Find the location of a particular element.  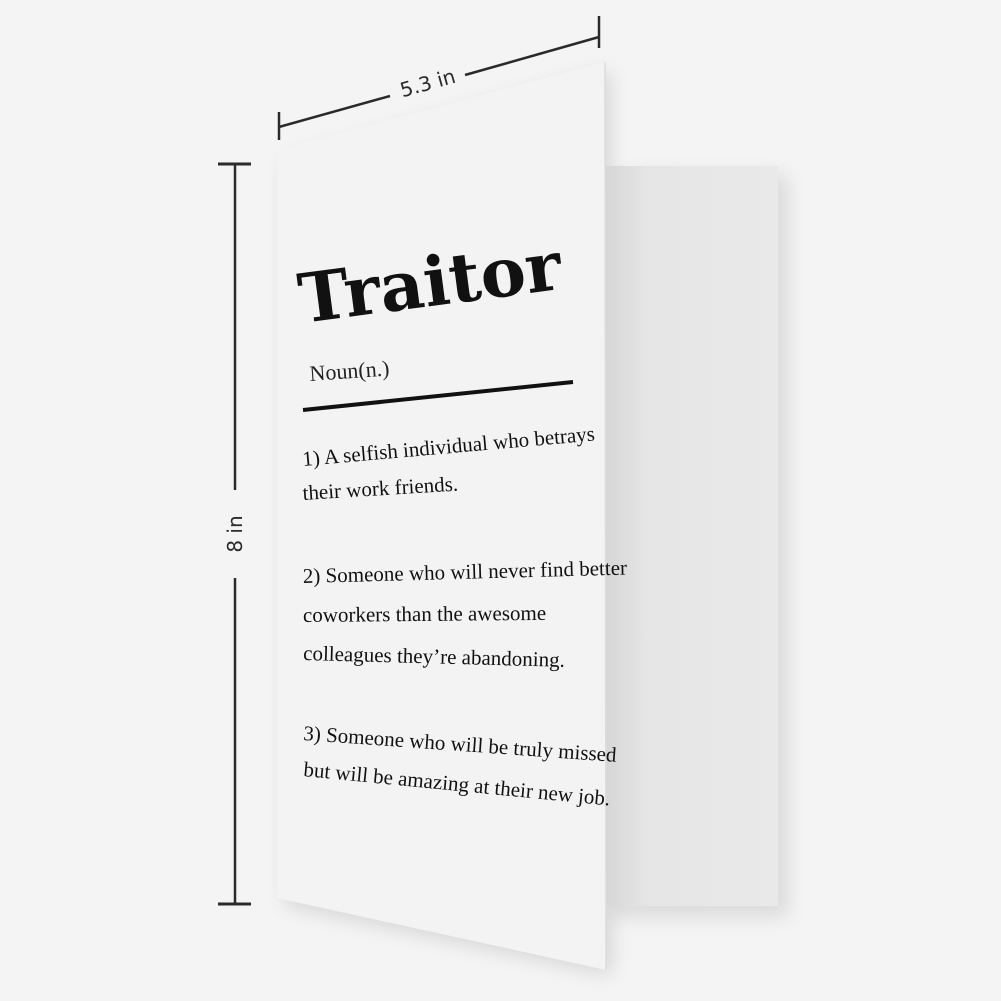

card-back-panel is located at coordinates (691, 536).